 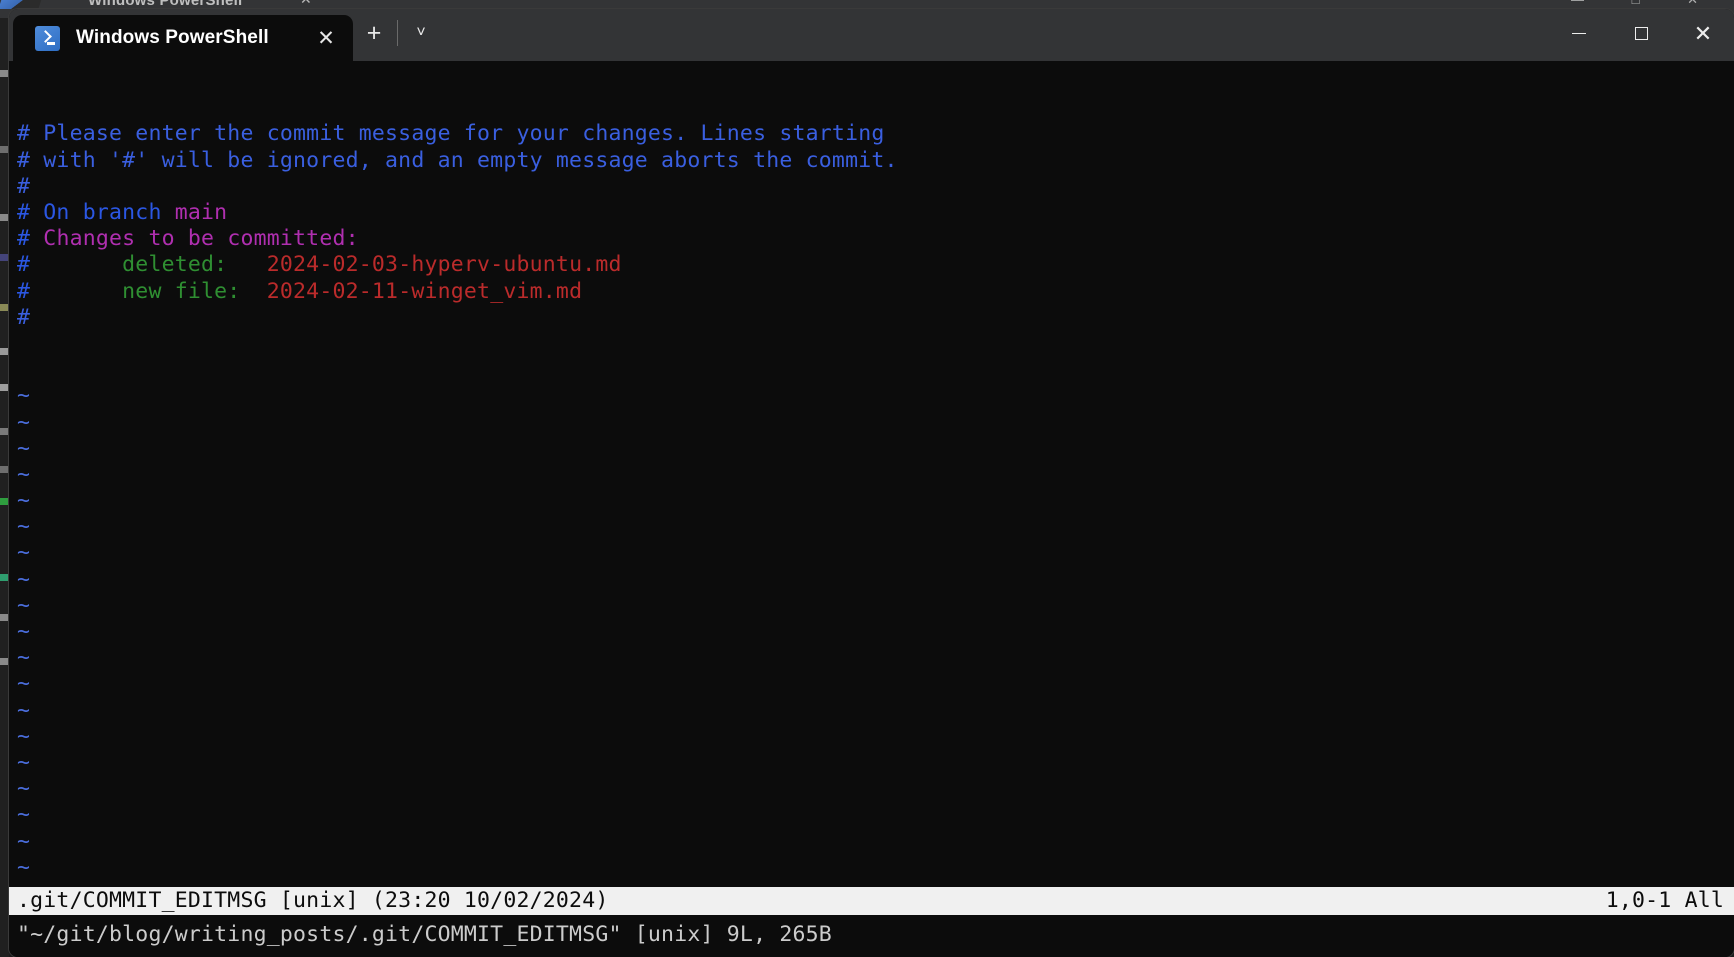 I want to click on title-bar: Windows PowerShell ✕ + ˅ ✕, so click(x=871, y=35).